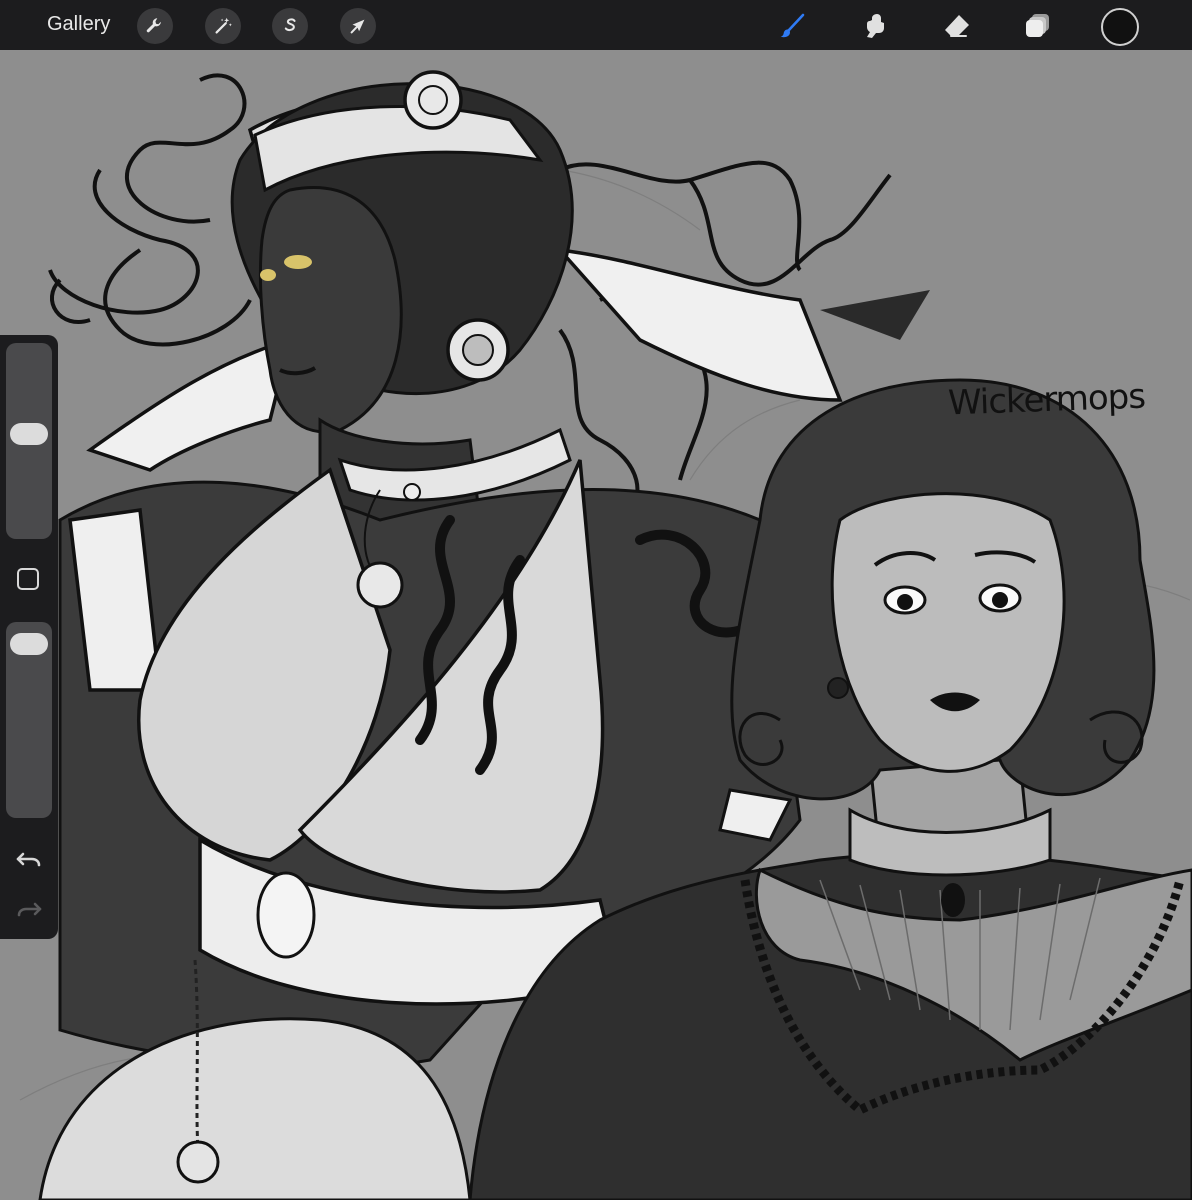 The width and height of the screenshot is (1192, 1200). I want to click on brush-opacity-thumb, so click(29, 643).